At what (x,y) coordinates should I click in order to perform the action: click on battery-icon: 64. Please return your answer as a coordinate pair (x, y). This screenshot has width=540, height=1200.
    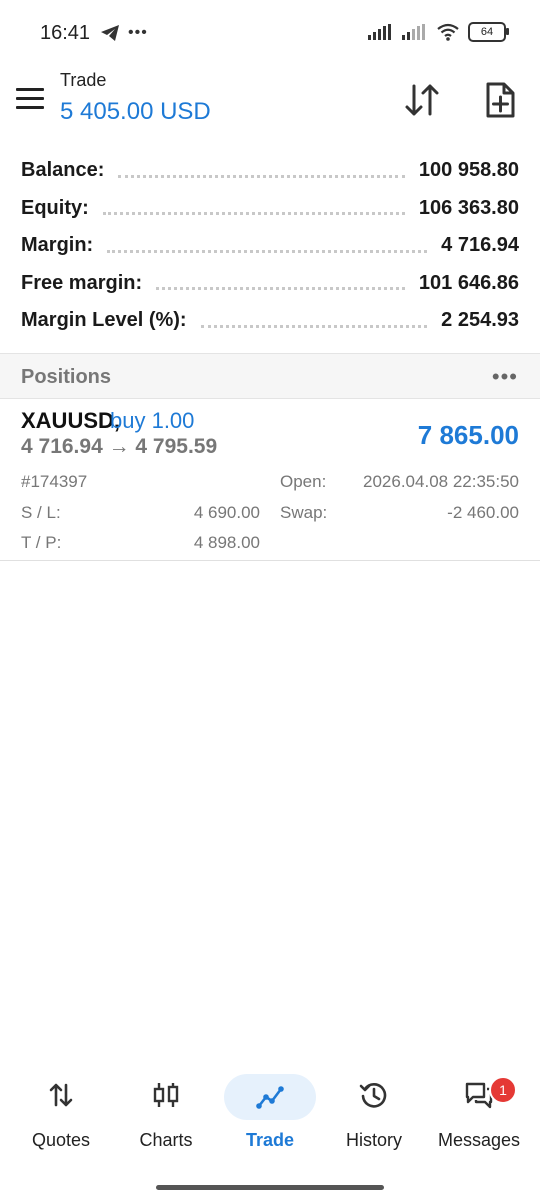
    Looking at the image, I should click on (488, 32).